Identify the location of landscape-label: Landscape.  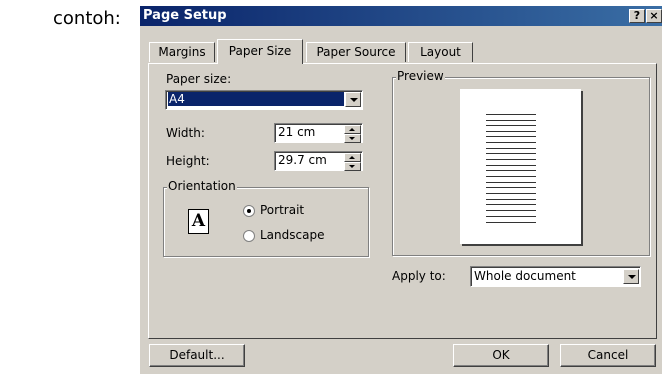
(292, 235).